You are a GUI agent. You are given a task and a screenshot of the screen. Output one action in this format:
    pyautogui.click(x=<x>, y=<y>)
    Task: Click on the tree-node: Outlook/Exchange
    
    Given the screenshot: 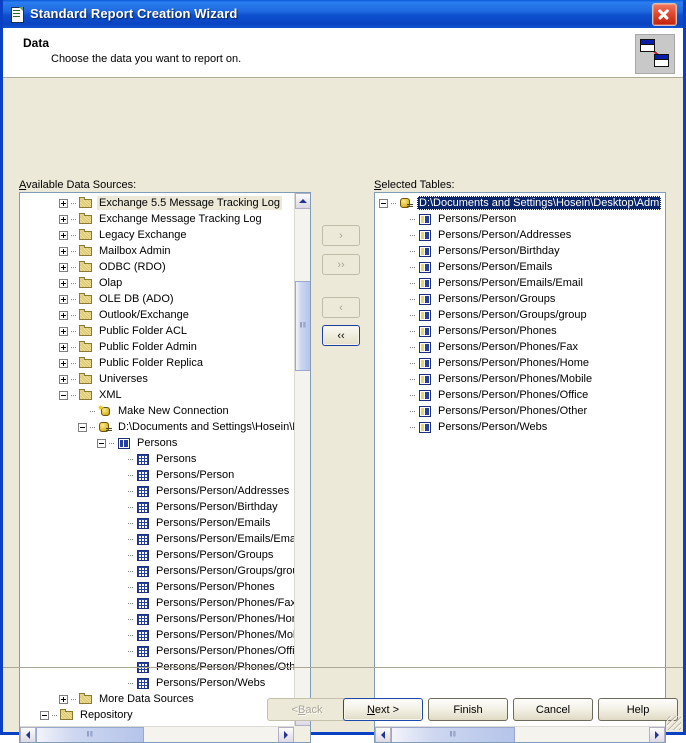 What is the action you would take?
    pyautogui.click(x=157, y=315)
    